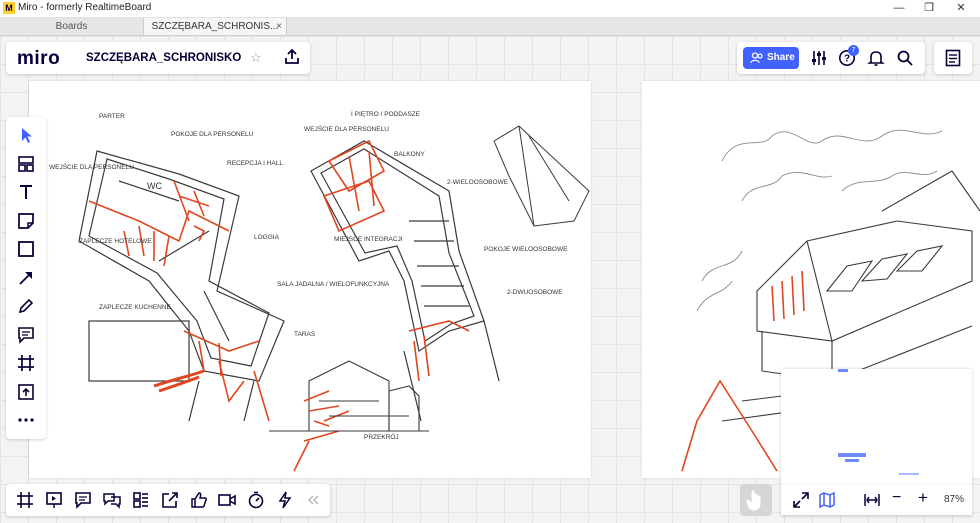 This screenshot has width=980, height=523. I want to click on text-icon, so click(26, 192).